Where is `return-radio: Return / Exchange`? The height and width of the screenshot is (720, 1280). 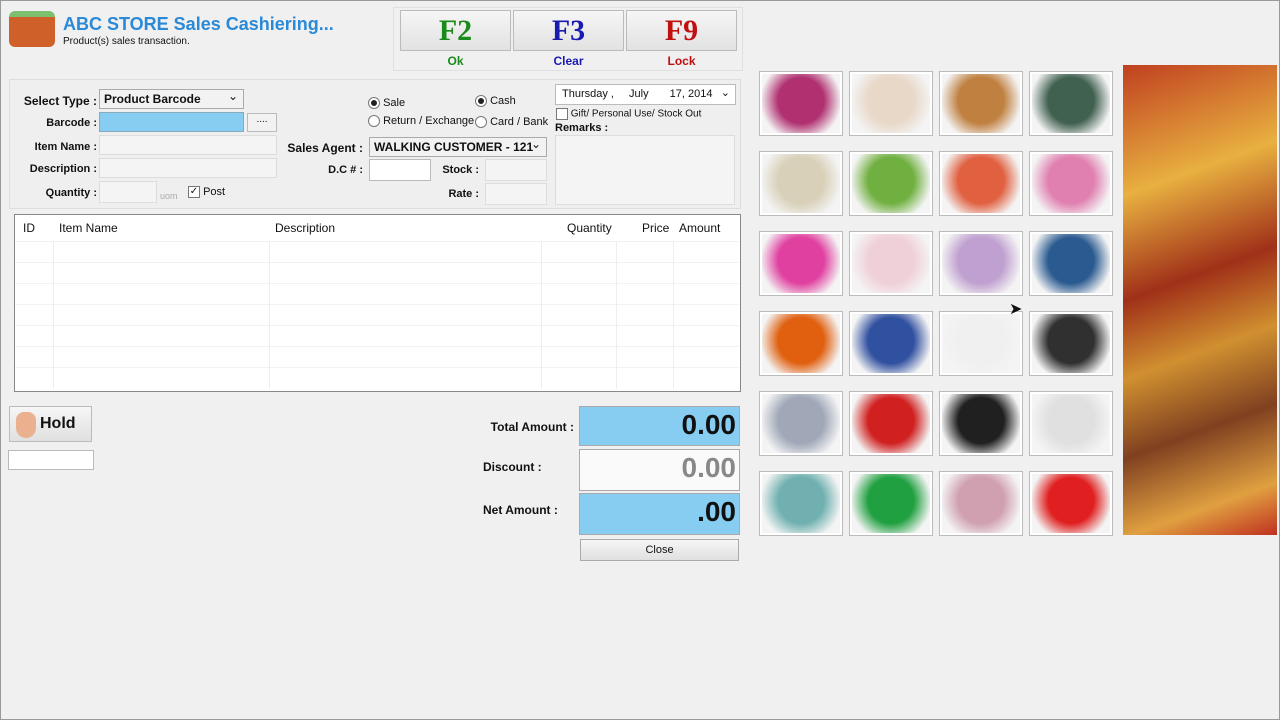
return-radio: Return / Exchange is located at coordinates (421, 121).